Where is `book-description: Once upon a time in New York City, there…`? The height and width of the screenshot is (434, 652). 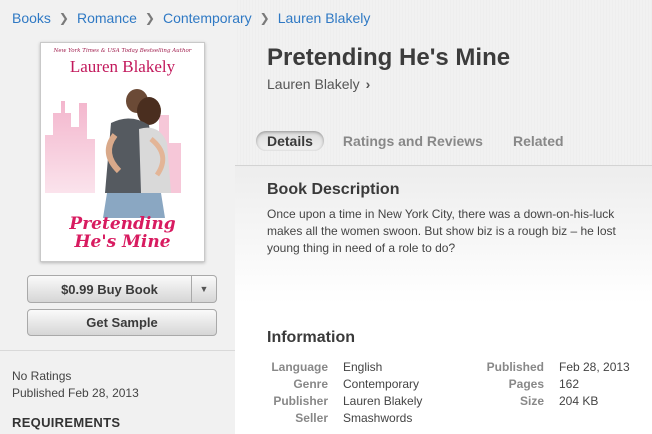
book-description: Once upon a time in New York City, there… is located at coordinates (459, 231).